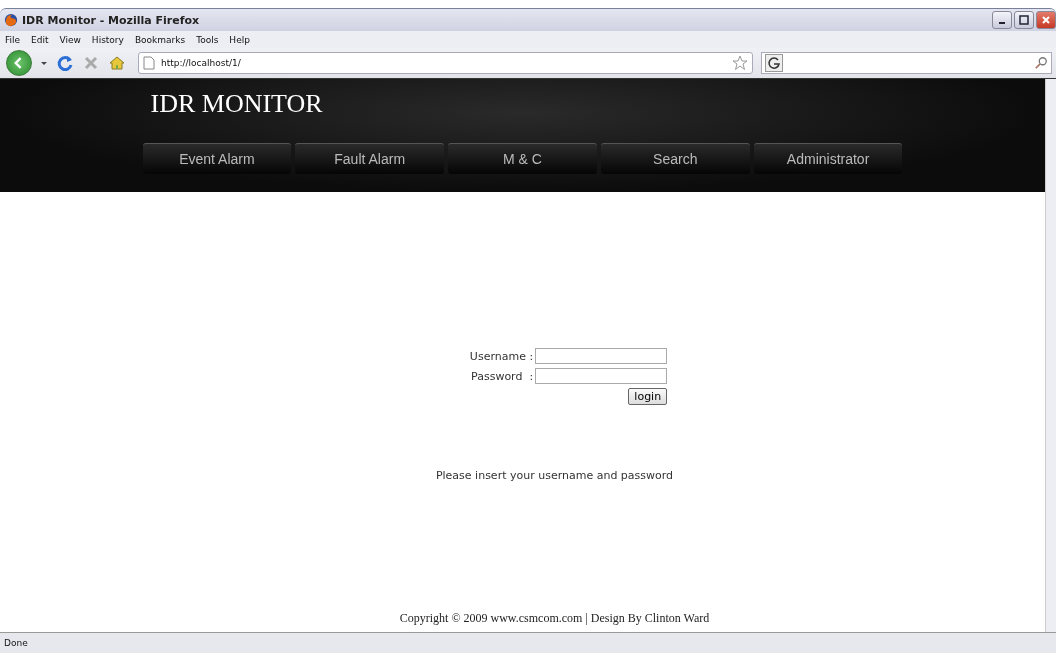 Image resolution: width=1056 pixels, height=653 pixels. Describe the element at coordinates (1041, 63) in the screenshot. I see `search-icon` at that location.